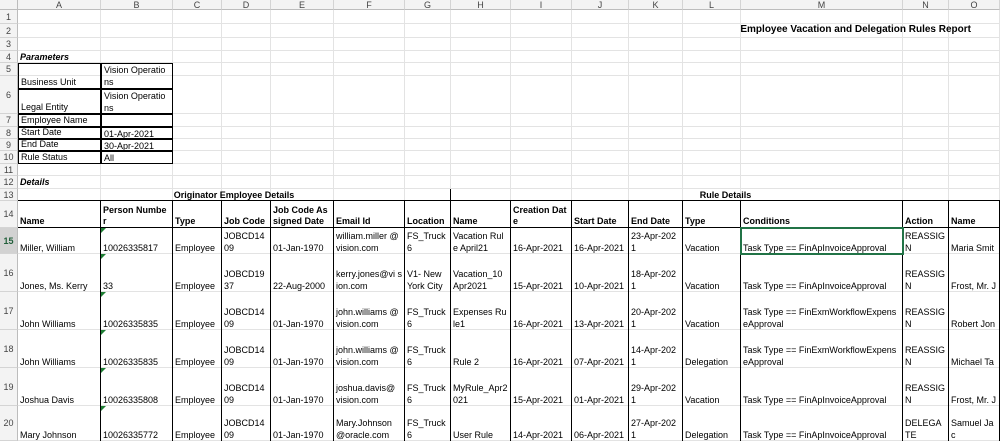 The width and height of the screenshot is (1000, 441). What do you see at coordinates (481, 423) in the screenshot?
I see `table-cell: User Rule` at bounding box center [481, 423].